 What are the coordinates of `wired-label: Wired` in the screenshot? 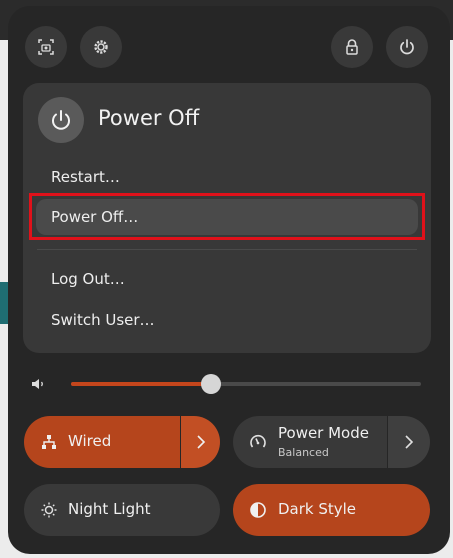 It's located at (90, 441).